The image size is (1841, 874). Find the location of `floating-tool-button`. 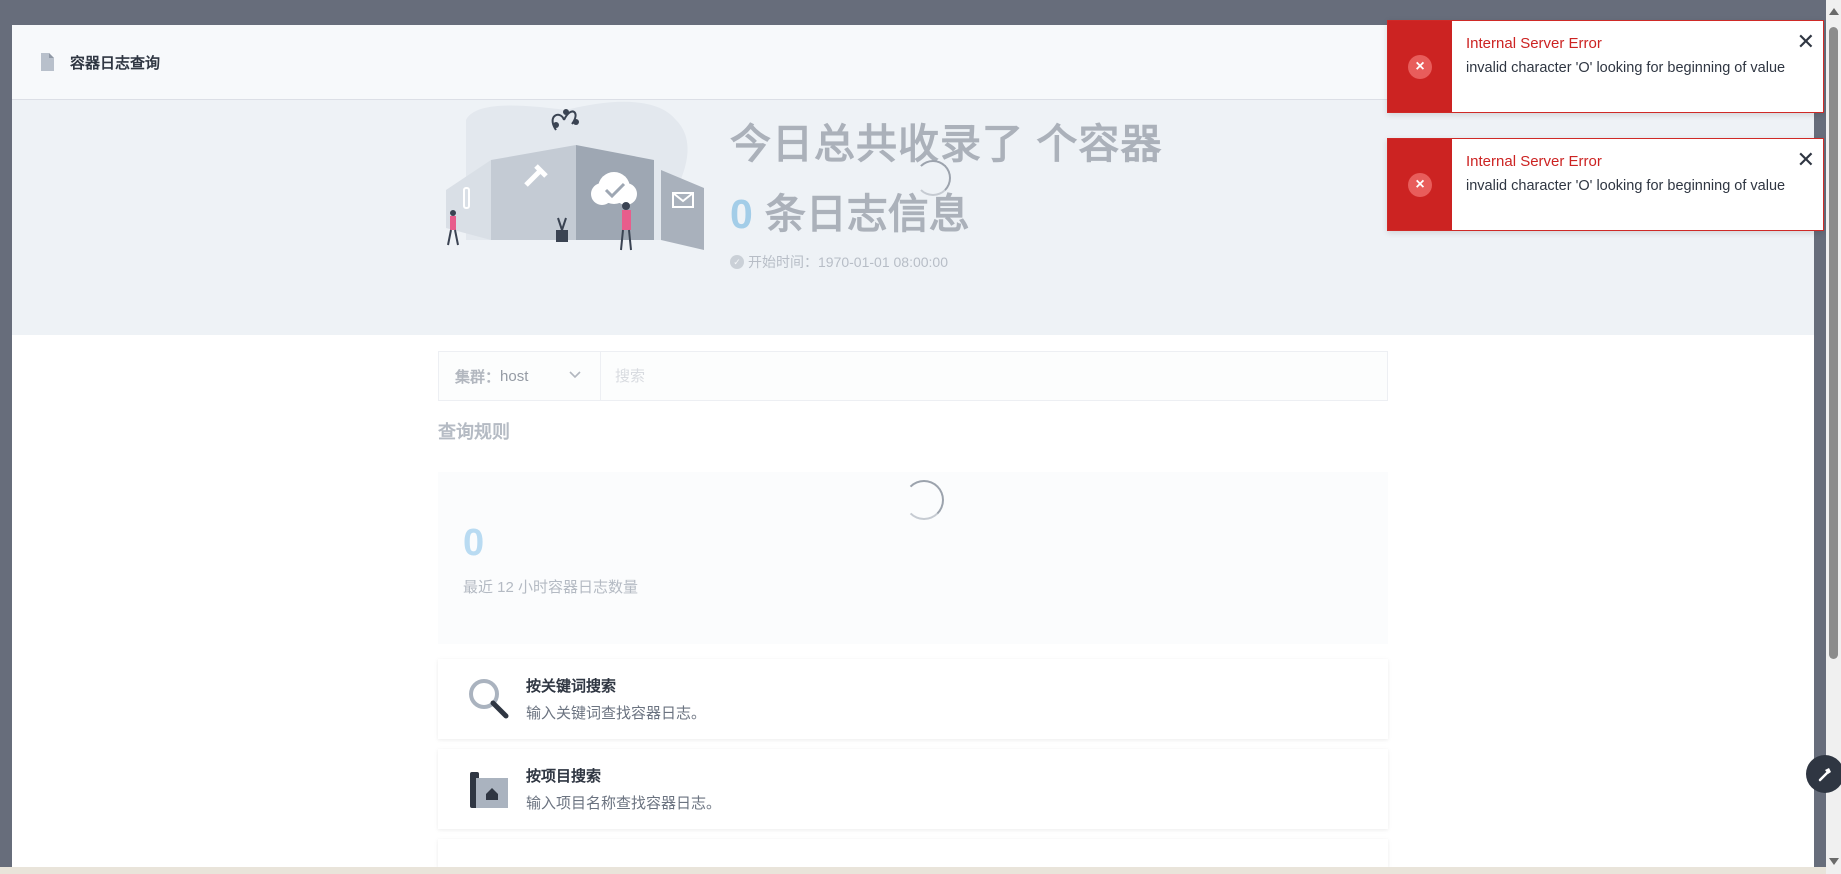

floating-tool-button is located at coordinates (1823, 774).